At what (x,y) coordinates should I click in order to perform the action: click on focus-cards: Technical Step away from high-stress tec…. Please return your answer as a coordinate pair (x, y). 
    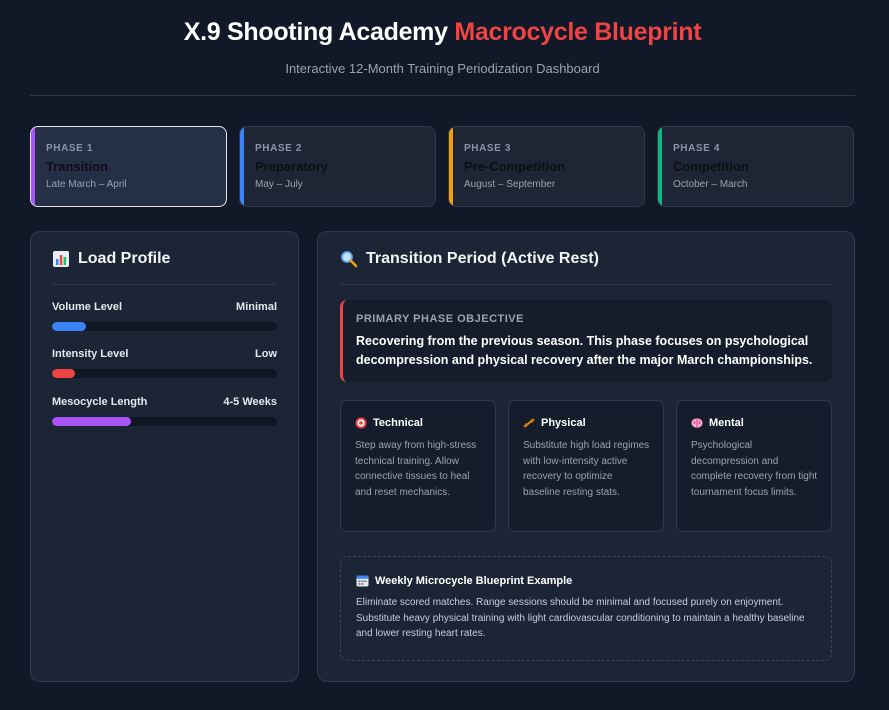
    Looking at the image, I should click on (586, 466).